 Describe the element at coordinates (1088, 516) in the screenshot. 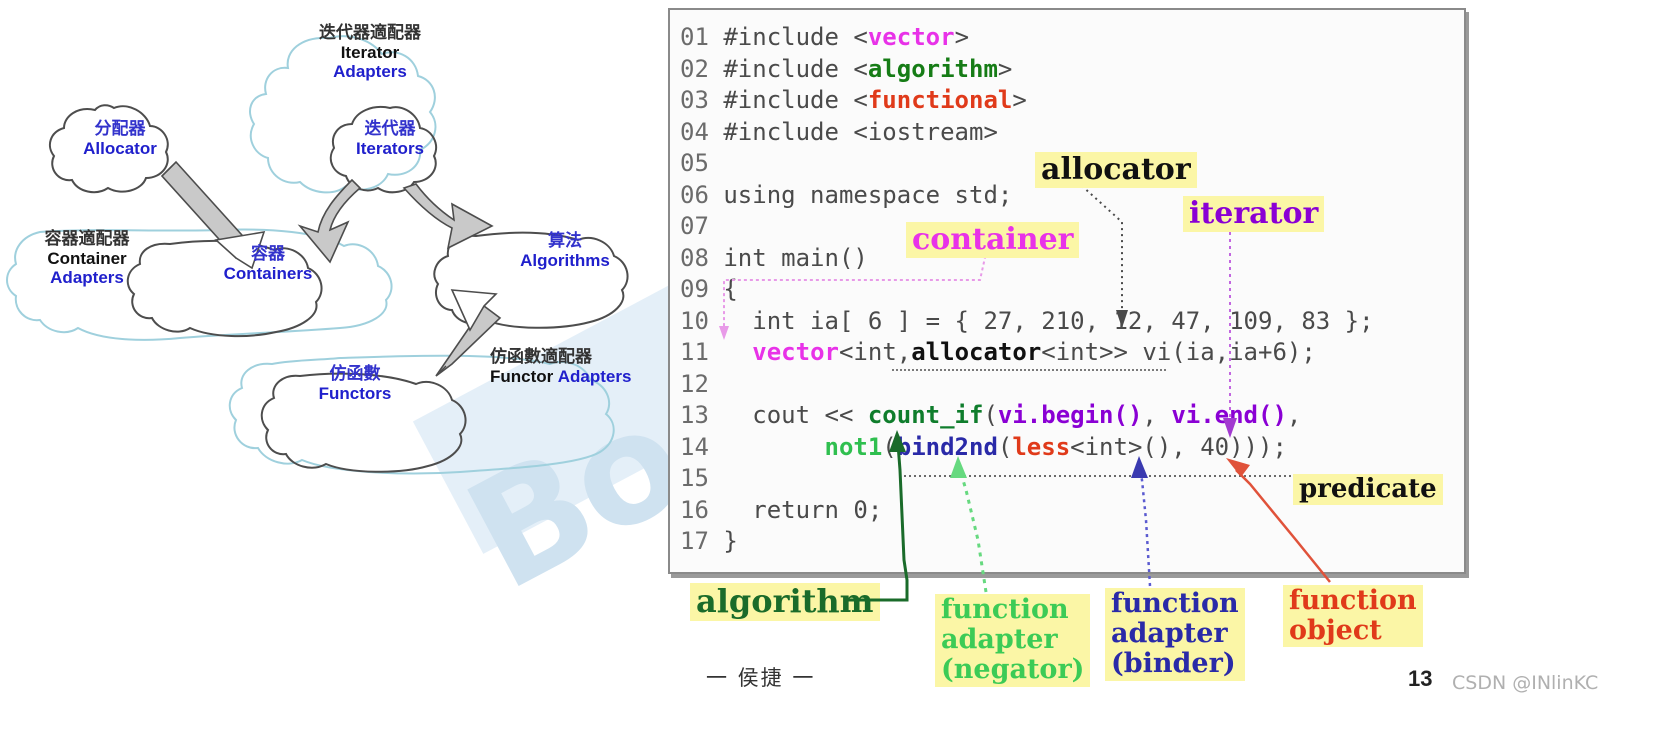

I see `callout-leader-arrows` at that location.